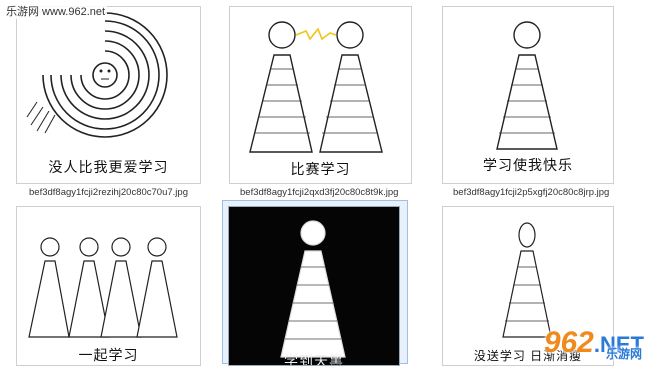  Describe the element at coordinates (593, 343) in the screenshot. I see `site-logo: 962.NET 乐游网` at that location.